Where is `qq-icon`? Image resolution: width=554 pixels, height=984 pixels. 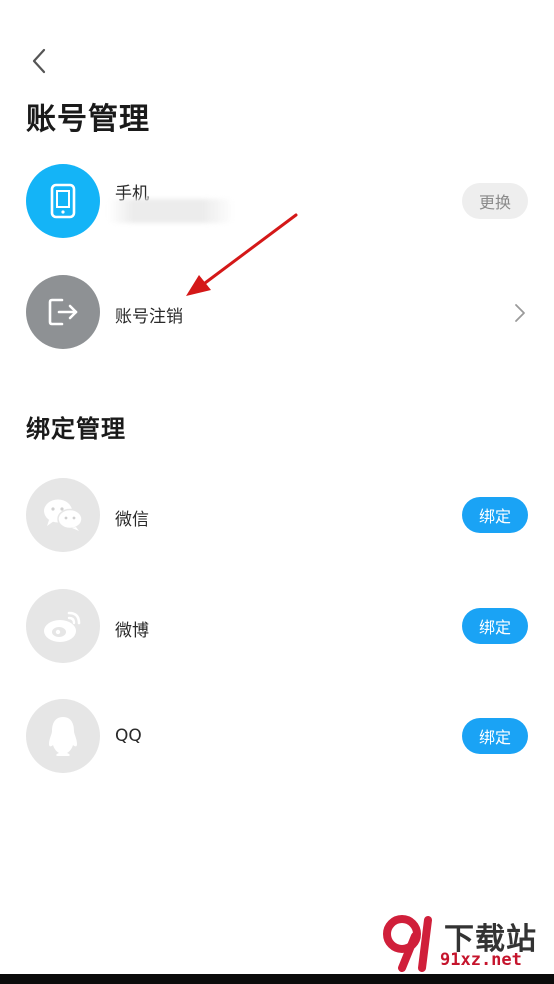
qq-icon is located at coordinates (63, 736).